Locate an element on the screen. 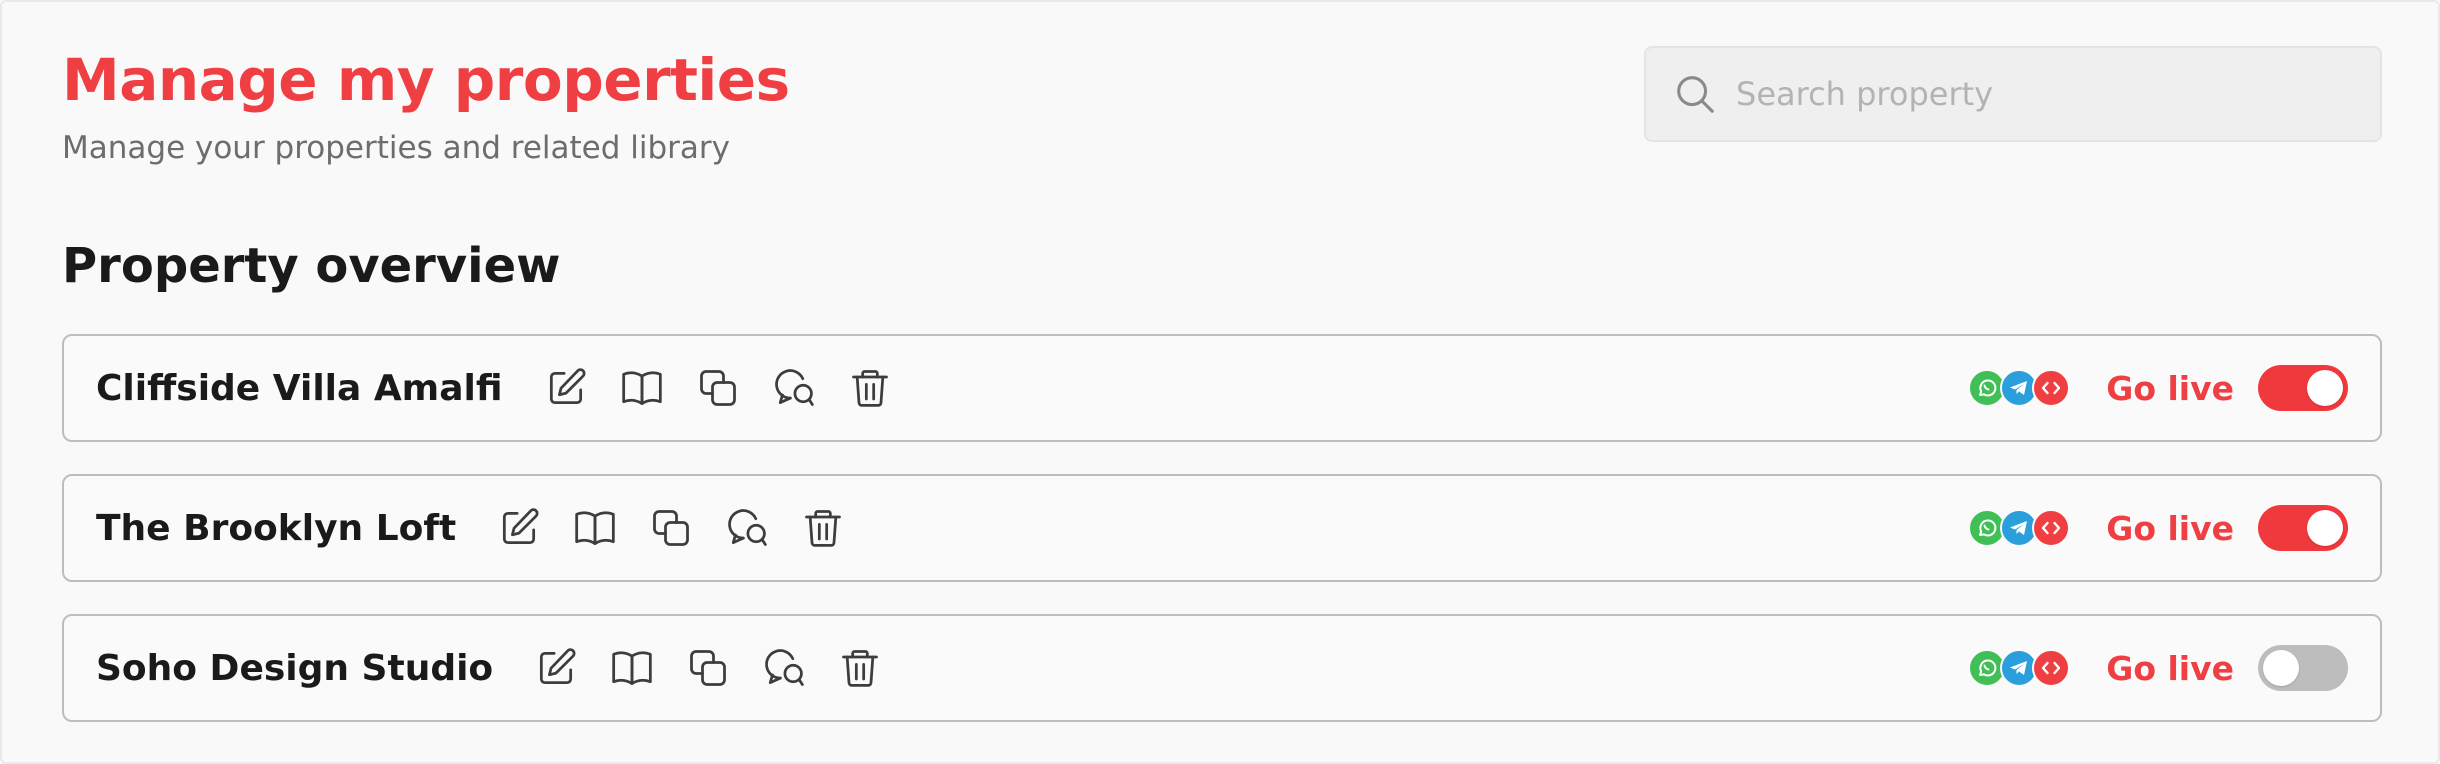 The height and width of the screenshot is (764, 2440). property-name: Cliffside Villa Amalfi is located at coordinates (299, 388).